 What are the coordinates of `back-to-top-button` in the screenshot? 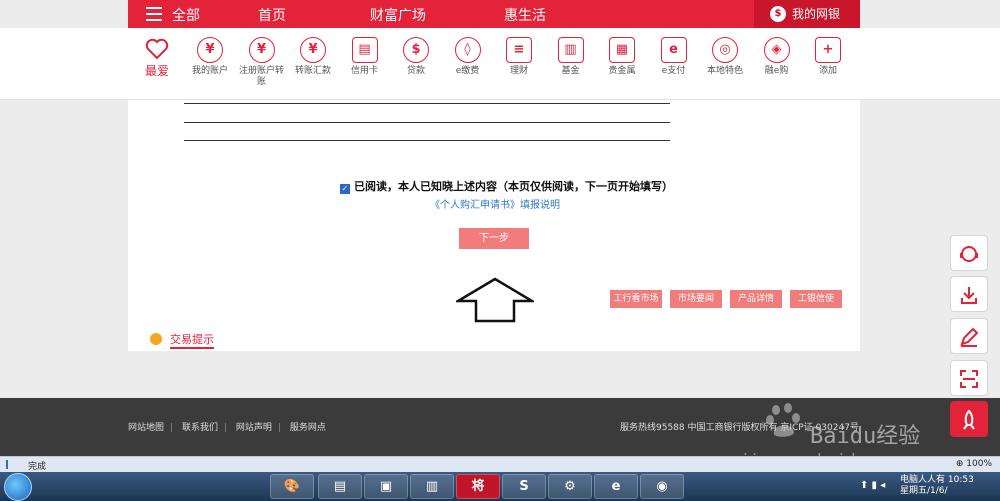 It's located at (969, 419).